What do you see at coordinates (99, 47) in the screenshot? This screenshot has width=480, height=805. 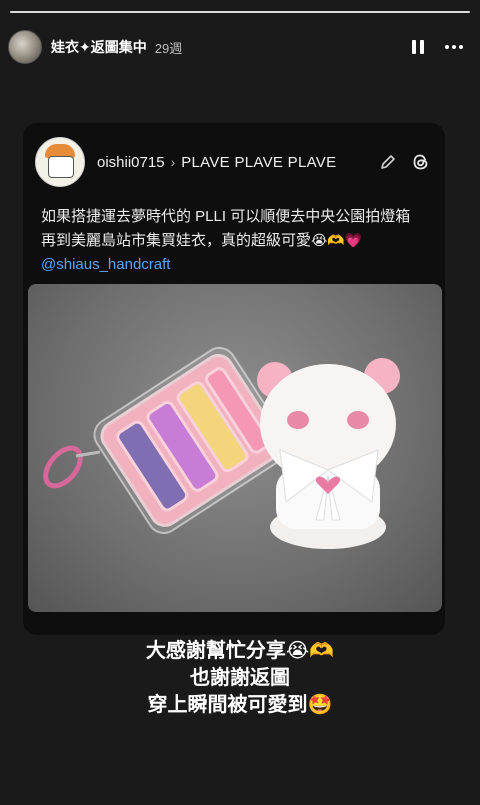 I see `story-username: 娃衣✦返圖集中` at bounding box center [99, 47].